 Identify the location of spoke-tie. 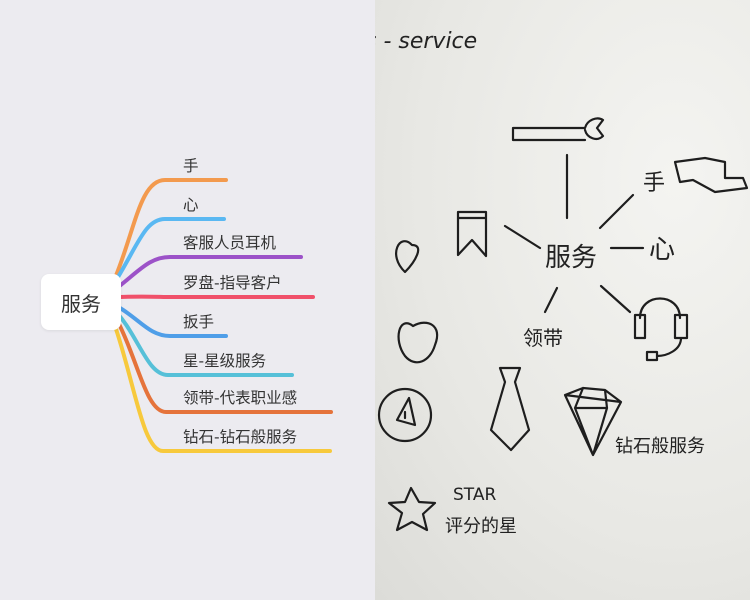
(551, 300).